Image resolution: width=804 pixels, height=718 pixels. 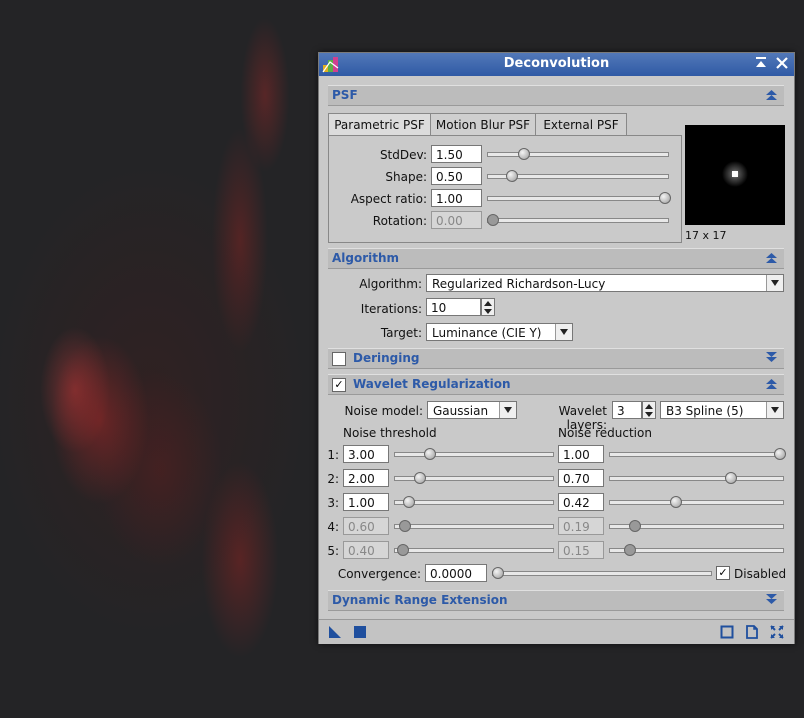 What do you see at coordinates (627, 410) in the screenshot?
I see `wavelet-layers-field: 3` at bounding box center [627, 410].